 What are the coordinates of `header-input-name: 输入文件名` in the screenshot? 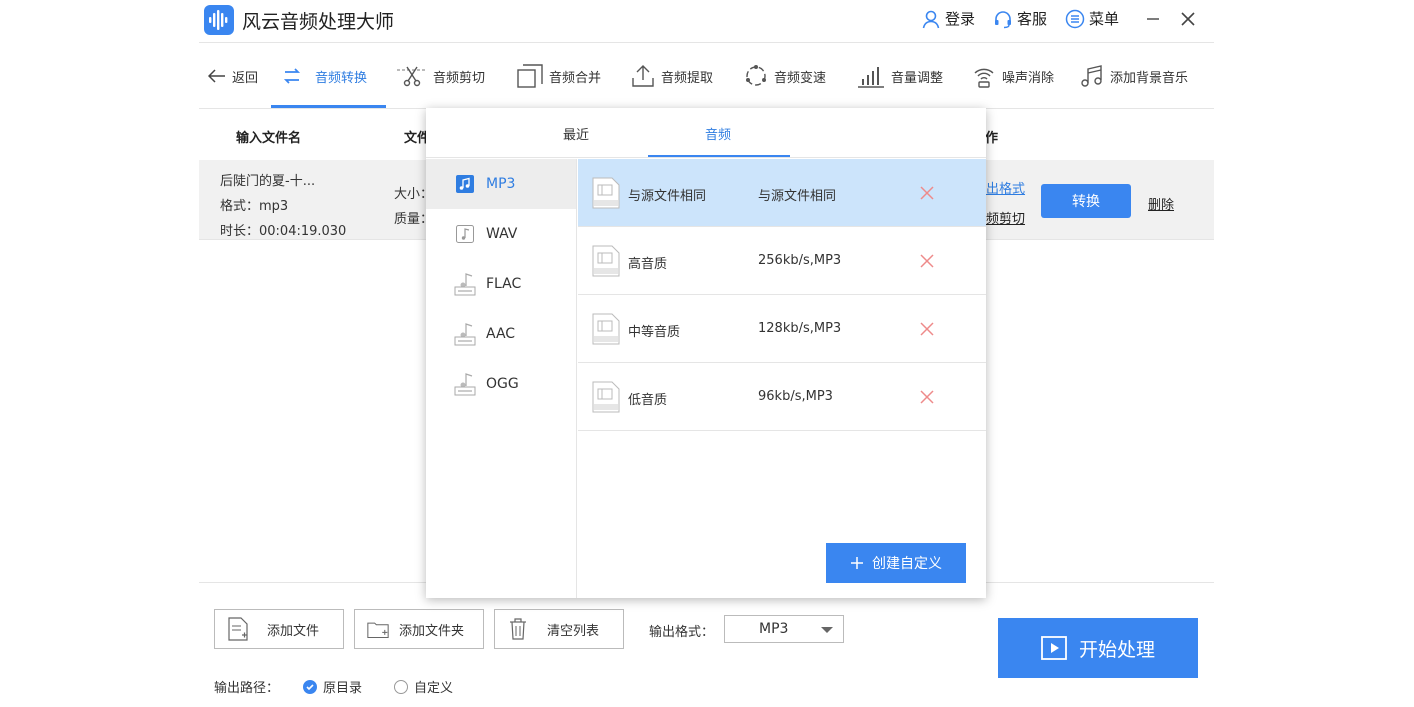 It's located at (269, 138).